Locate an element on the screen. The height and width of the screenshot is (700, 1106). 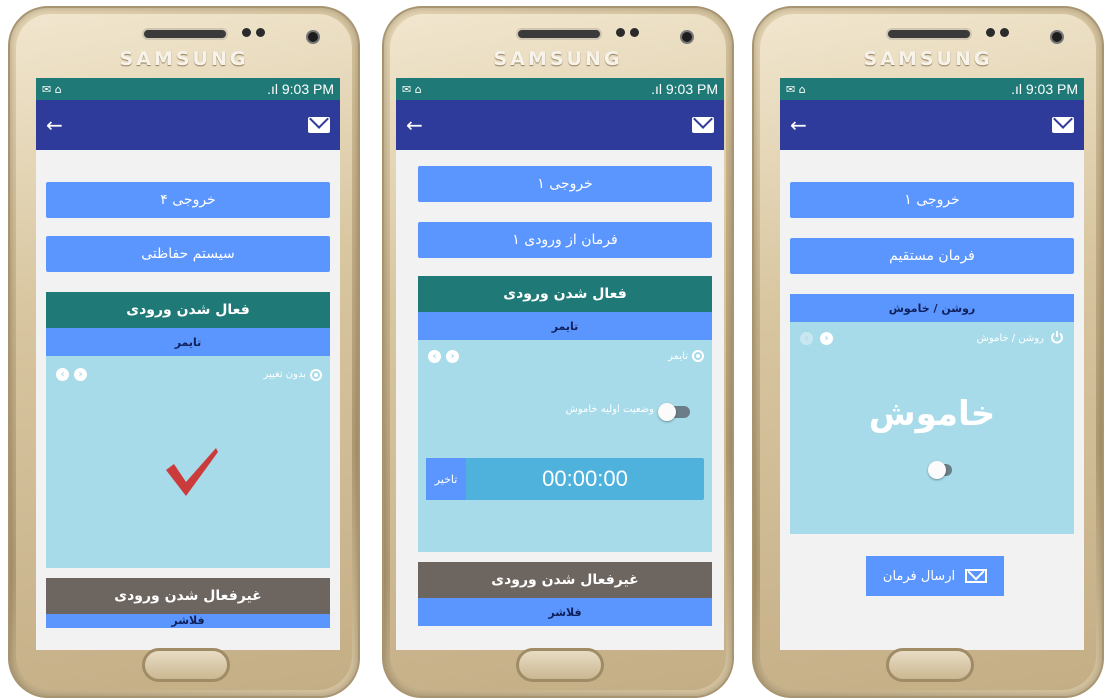
onoff-toggle is located at coordinates (940, 470).